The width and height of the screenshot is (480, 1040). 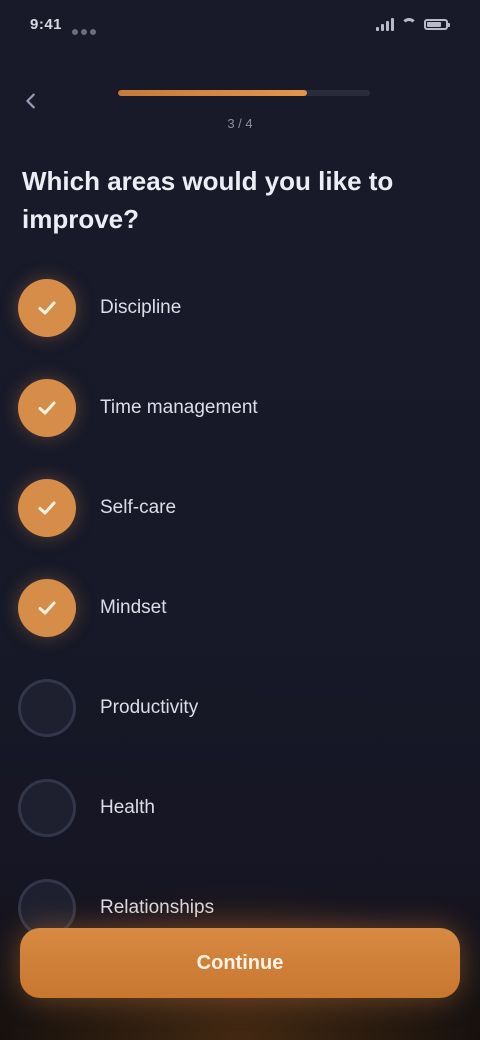 What do you see at coordinates (127, 807) in the screenshot?
I see `option-label: Health` at bounding box center [127, 807].